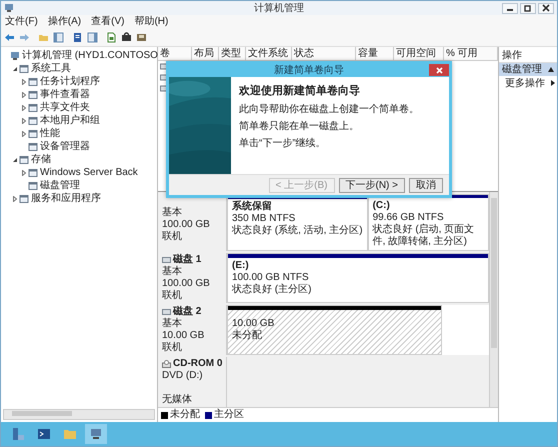  Describe the element at coordinates (247, 336) in the screenshot. I see `partition-status: 未分配` at that location.